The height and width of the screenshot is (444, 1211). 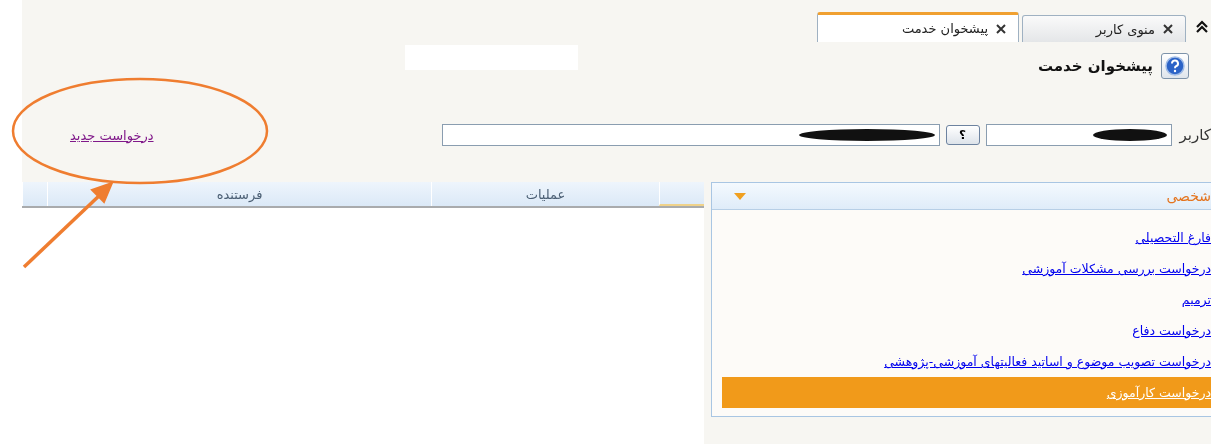 What do you see at coordinates (1195, 135) in the screenshot?
I see `field-label: کاربر` at bounding box center [1195, 135].